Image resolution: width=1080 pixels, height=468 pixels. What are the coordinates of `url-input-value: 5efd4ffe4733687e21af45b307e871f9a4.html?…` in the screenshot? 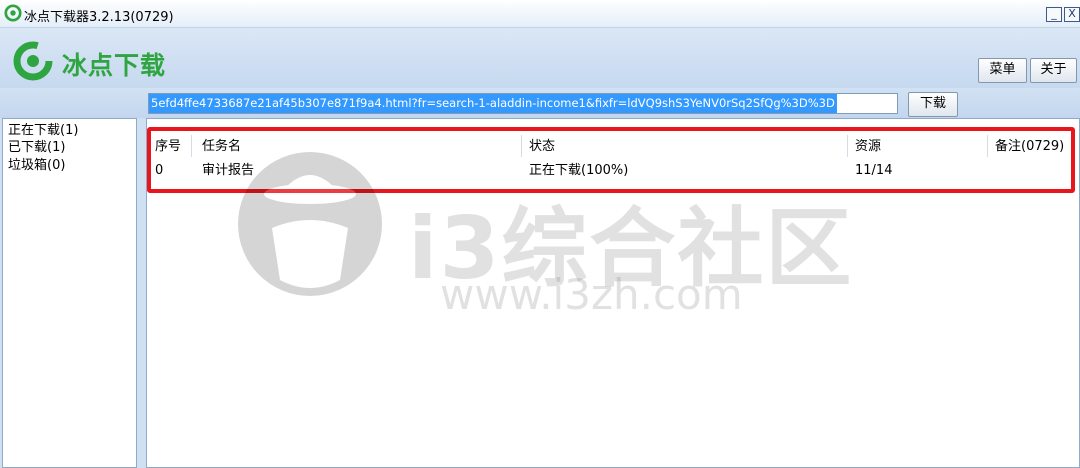 It's located at (493, 103).